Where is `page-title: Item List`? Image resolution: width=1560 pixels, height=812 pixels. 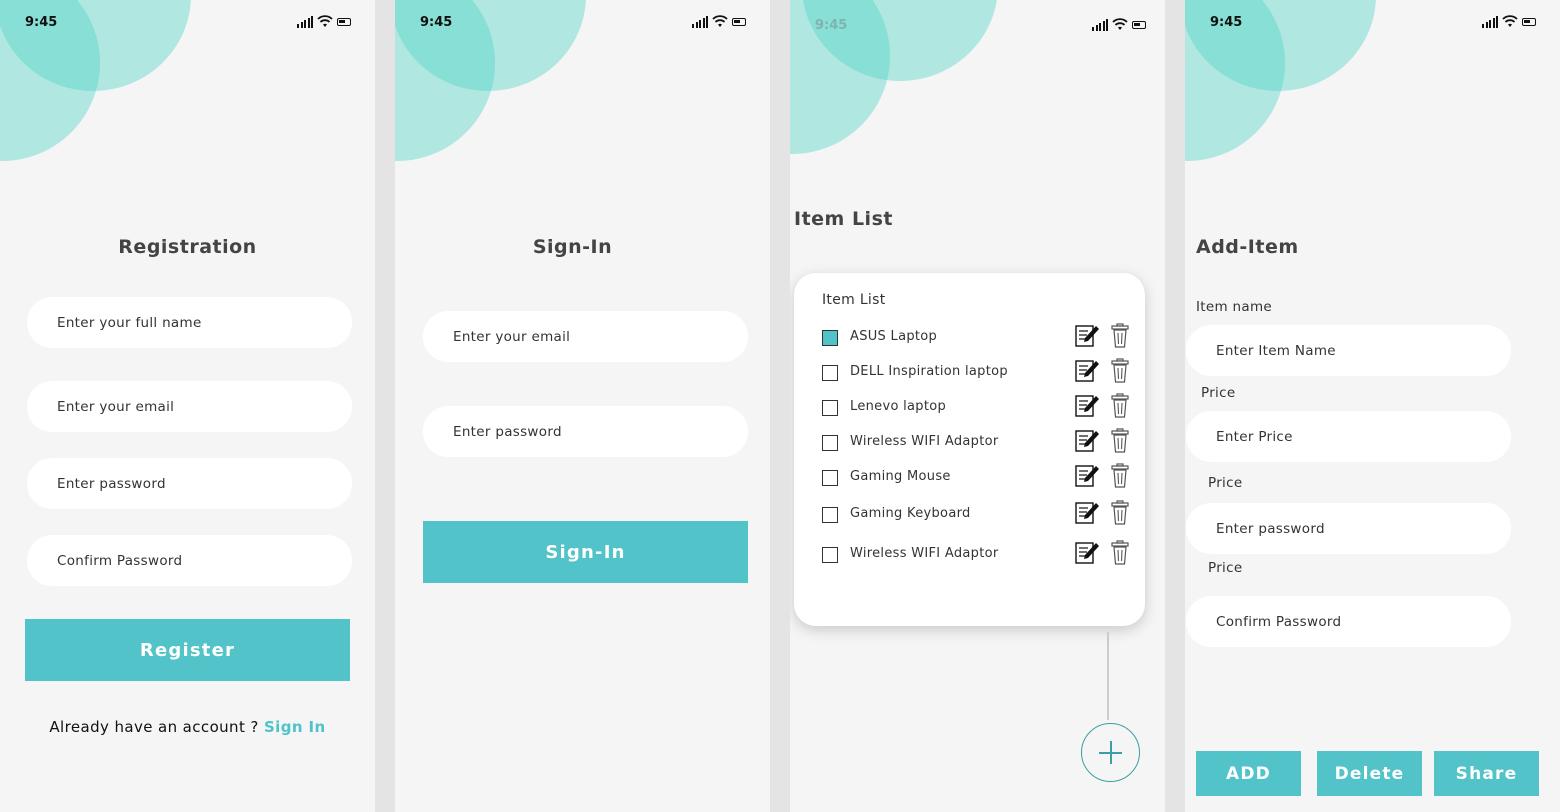
page-title: Item List is located at coordinates (843, 219).